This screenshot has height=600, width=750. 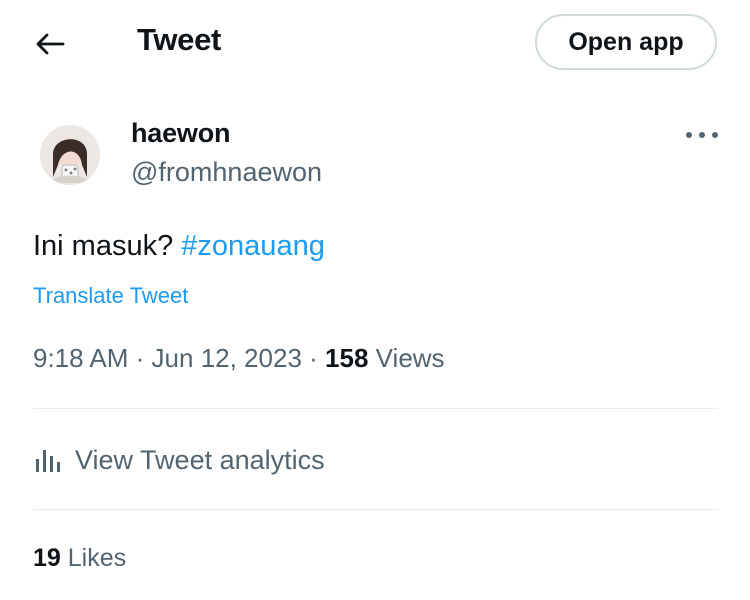 I want to click on bar-chart-icon, so click(x=48, y=461).